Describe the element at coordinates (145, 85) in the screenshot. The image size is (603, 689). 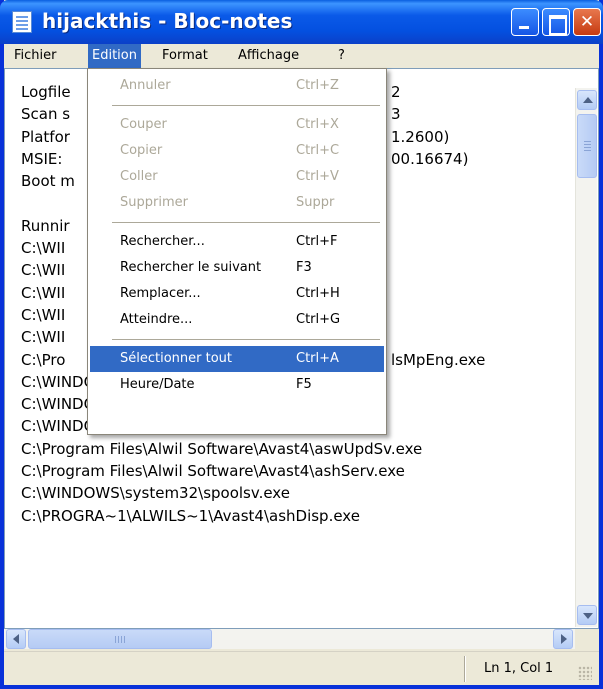
I see `menu-item-label: Annuler` at that location.